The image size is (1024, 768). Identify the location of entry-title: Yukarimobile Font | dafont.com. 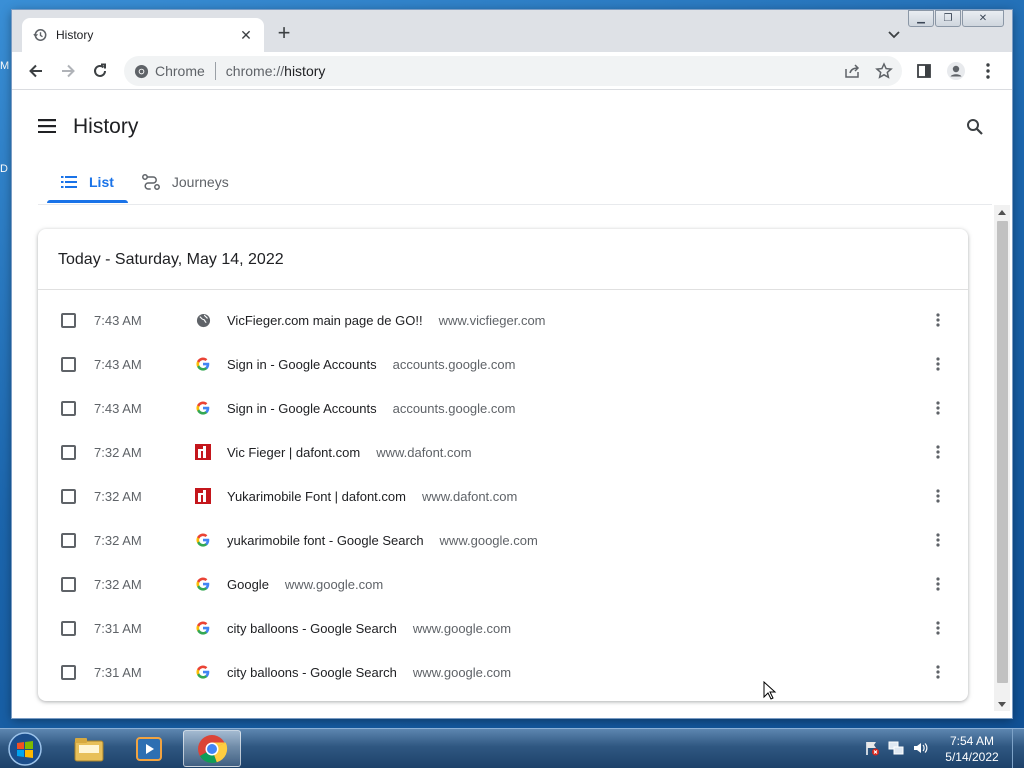
(316, 496).